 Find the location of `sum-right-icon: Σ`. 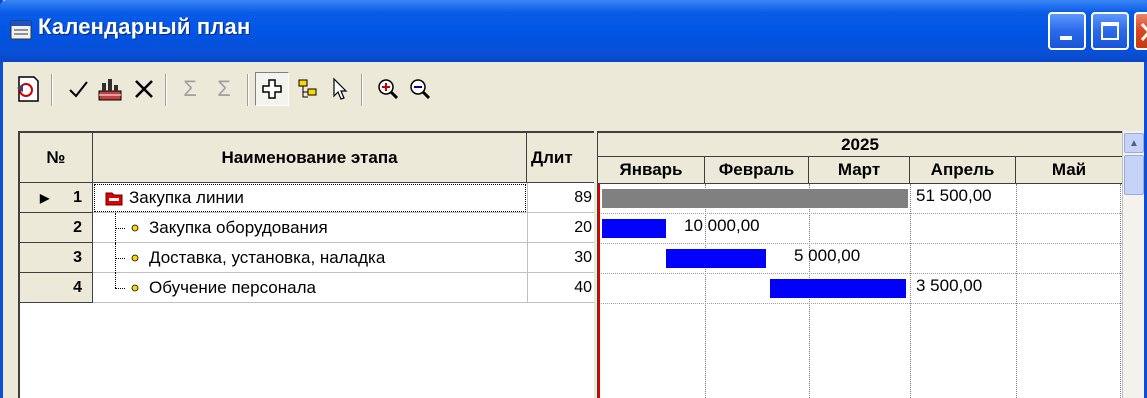

sum-right-icon: Σ is located at coordinates (224, 88).